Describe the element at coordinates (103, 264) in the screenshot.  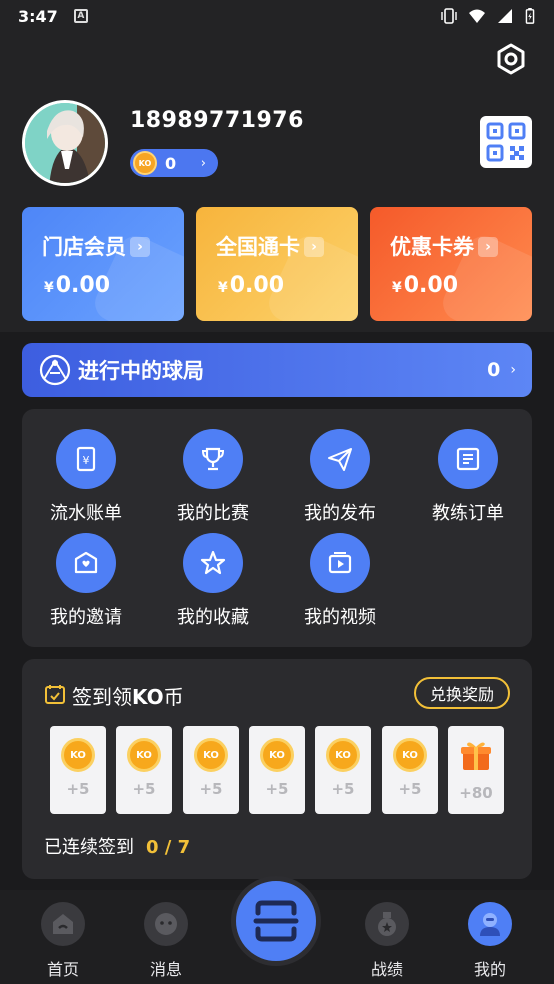
I see `store-member-card: 门店会员 › ¥0.00` at that location.